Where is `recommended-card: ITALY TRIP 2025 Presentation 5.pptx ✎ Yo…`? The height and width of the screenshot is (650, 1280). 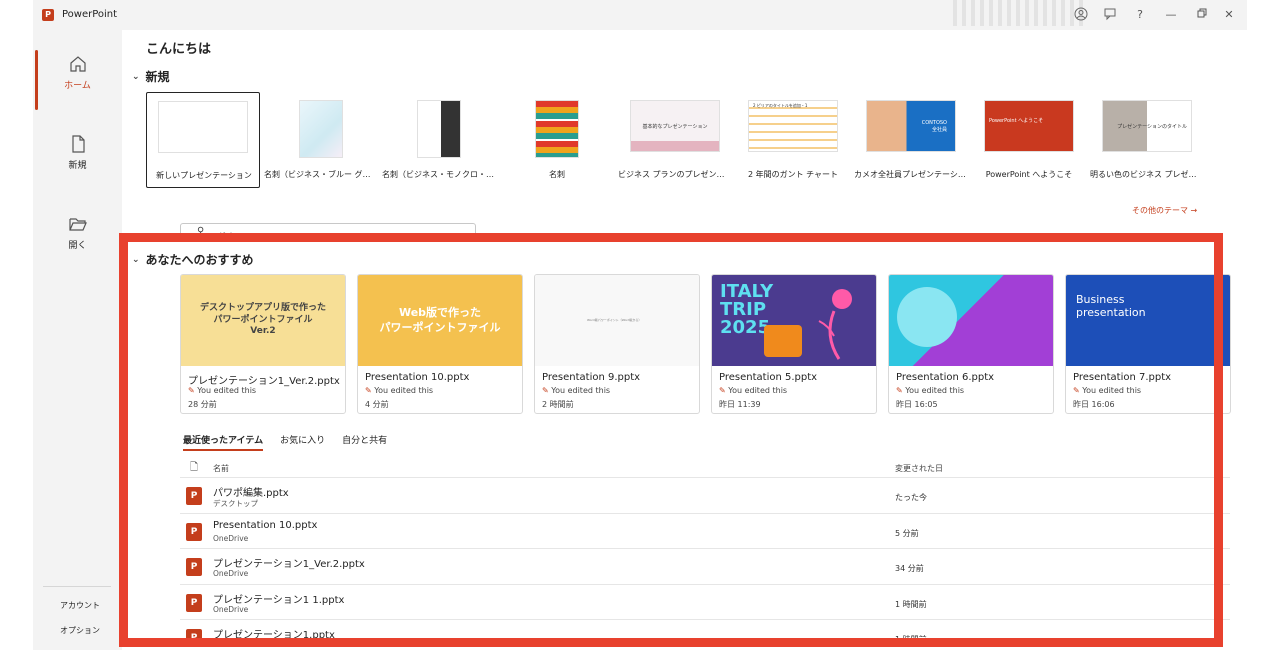
recommended-card: ITALY TRIP 2025 Presentation 5.pptx ✎ Yo… is located at coordinates (794, 344).